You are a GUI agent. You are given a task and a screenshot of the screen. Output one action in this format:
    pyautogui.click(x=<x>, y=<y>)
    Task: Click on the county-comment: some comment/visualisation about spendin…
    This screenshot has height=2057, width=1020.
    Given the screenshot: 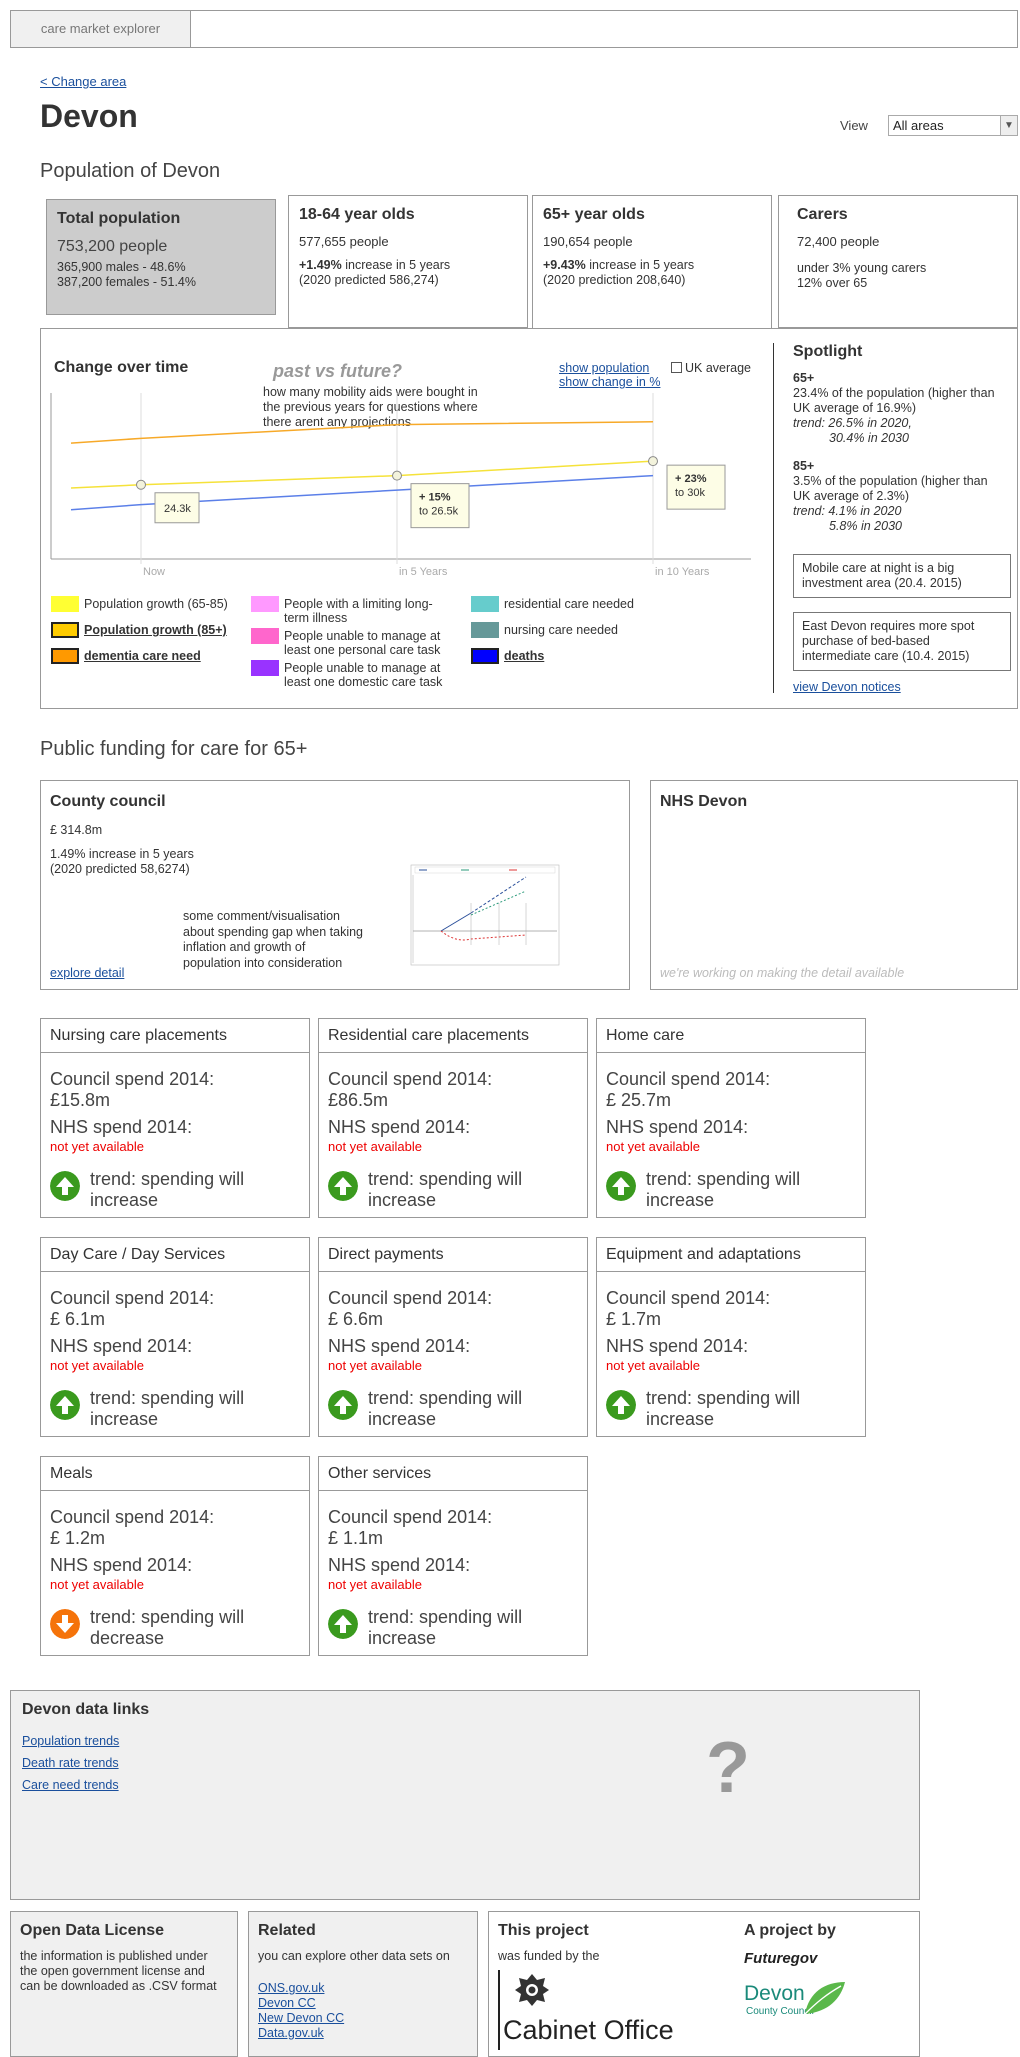 What is the action you would take?
    pyautogui.click(x=273, y=939)
    